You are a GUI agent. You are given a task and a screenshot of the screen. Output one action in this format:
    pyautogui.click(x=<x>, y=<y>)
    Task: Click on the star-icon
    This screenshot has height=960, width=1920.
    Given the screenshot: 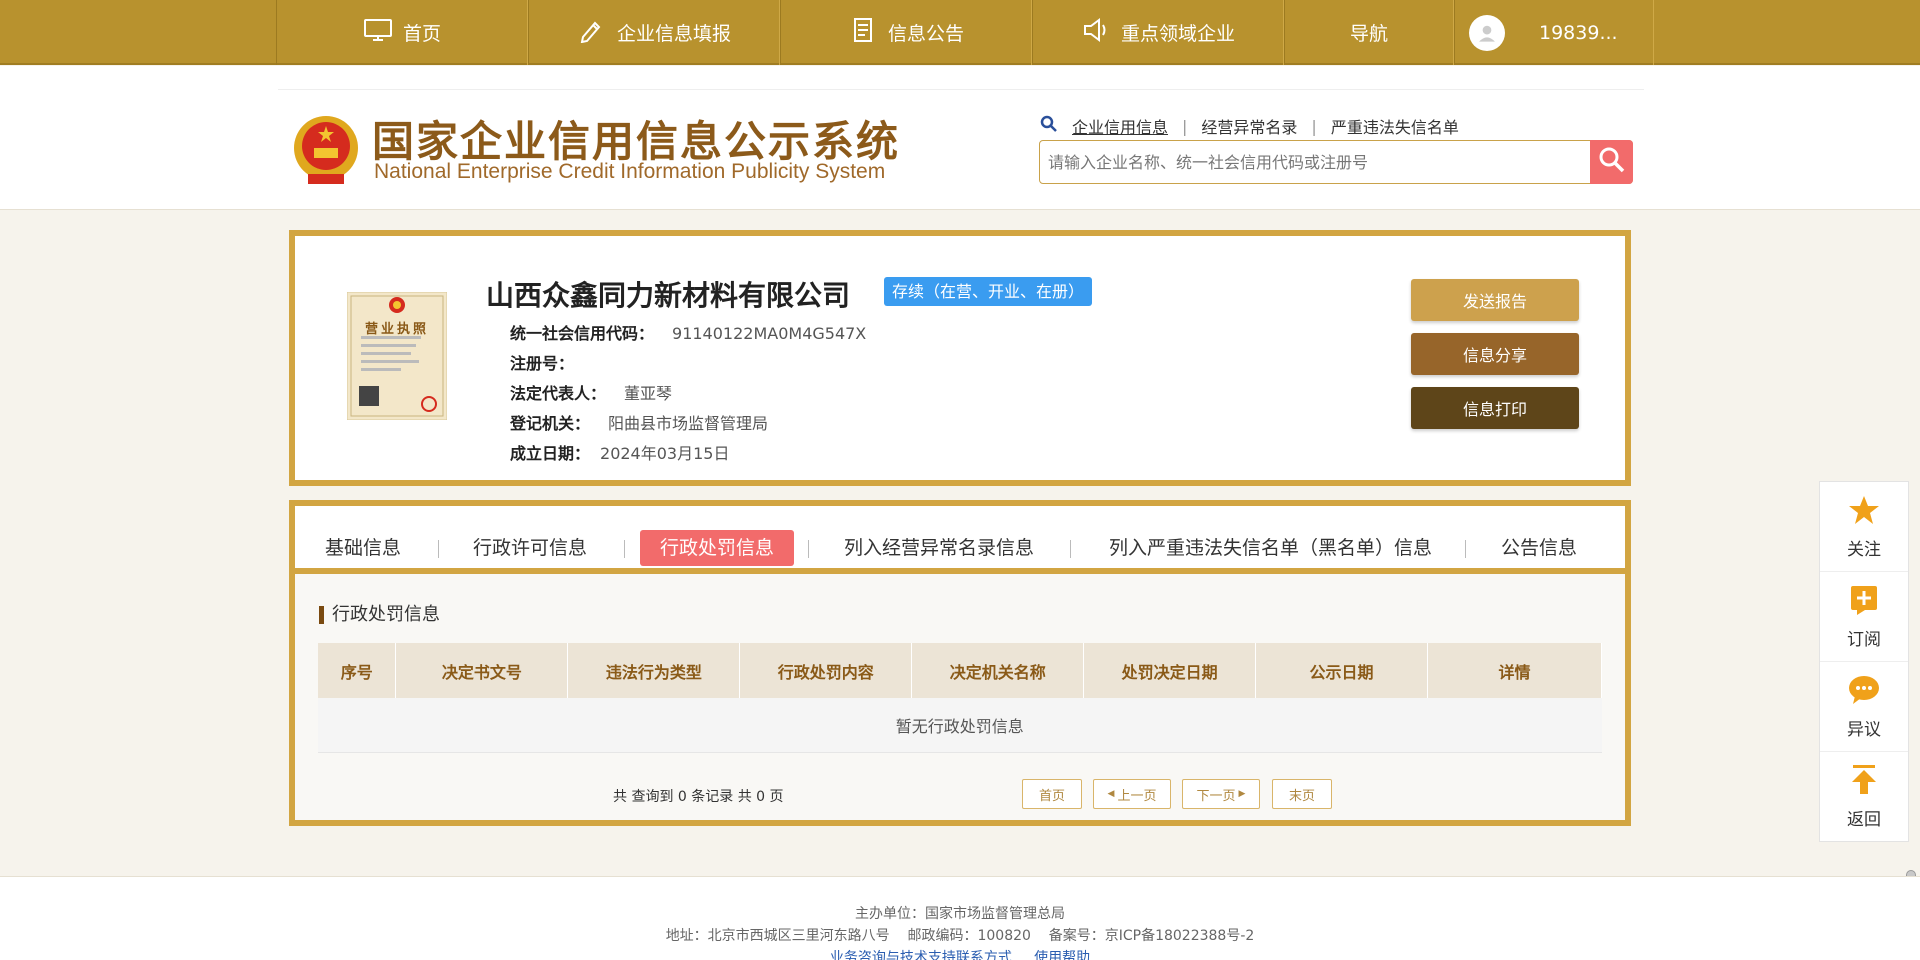 What is the action you would take?
    pyautogui.click(x=1864, y=512)
    